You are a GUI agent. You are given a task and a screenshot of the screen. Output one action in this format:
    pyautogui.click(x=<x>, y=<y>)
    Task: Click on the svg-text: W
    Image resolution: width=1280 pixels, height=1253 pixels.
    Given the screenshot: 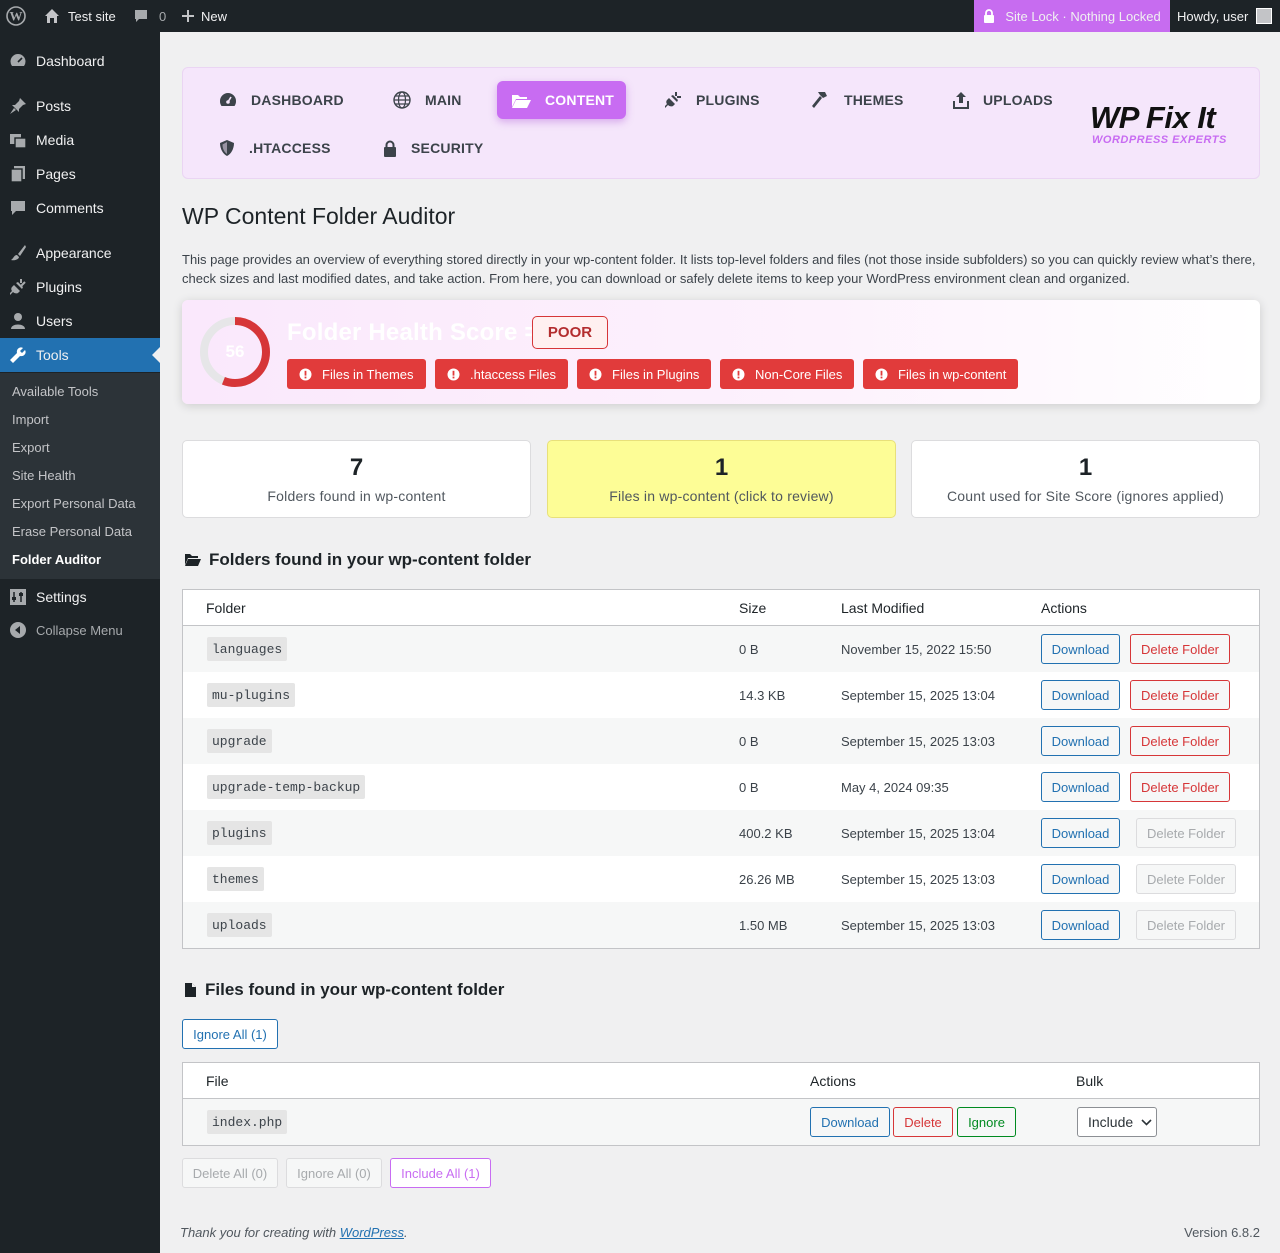 What is the action you would take?
    pyautogui.click(x=16, y=16)
    